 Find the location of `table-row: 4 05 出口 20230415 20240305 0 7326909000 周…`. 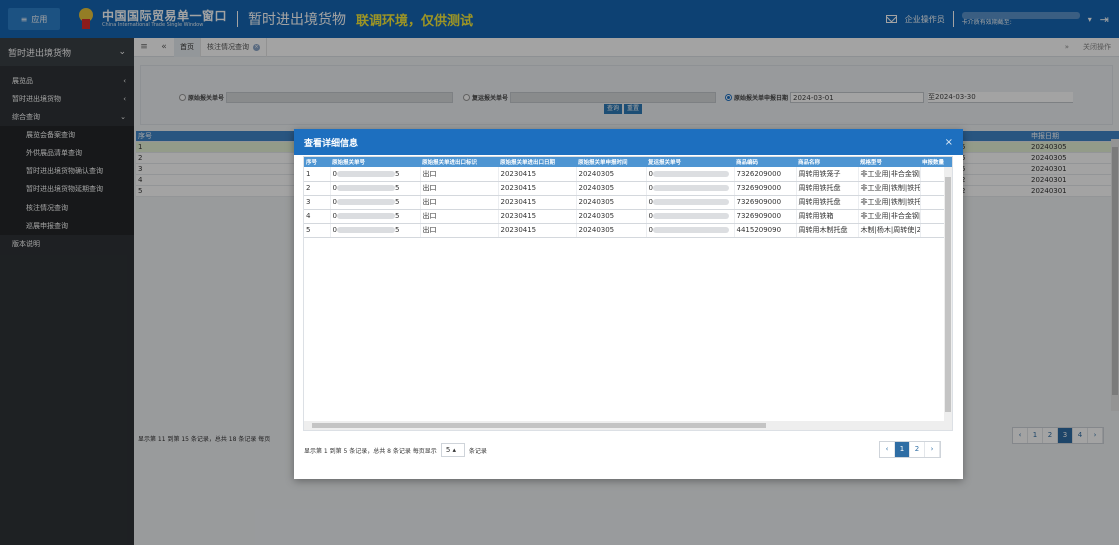

table-row: 4 05 出口 20230415 20240305 0 7326909000 周… is located at coordinates (628, 216).